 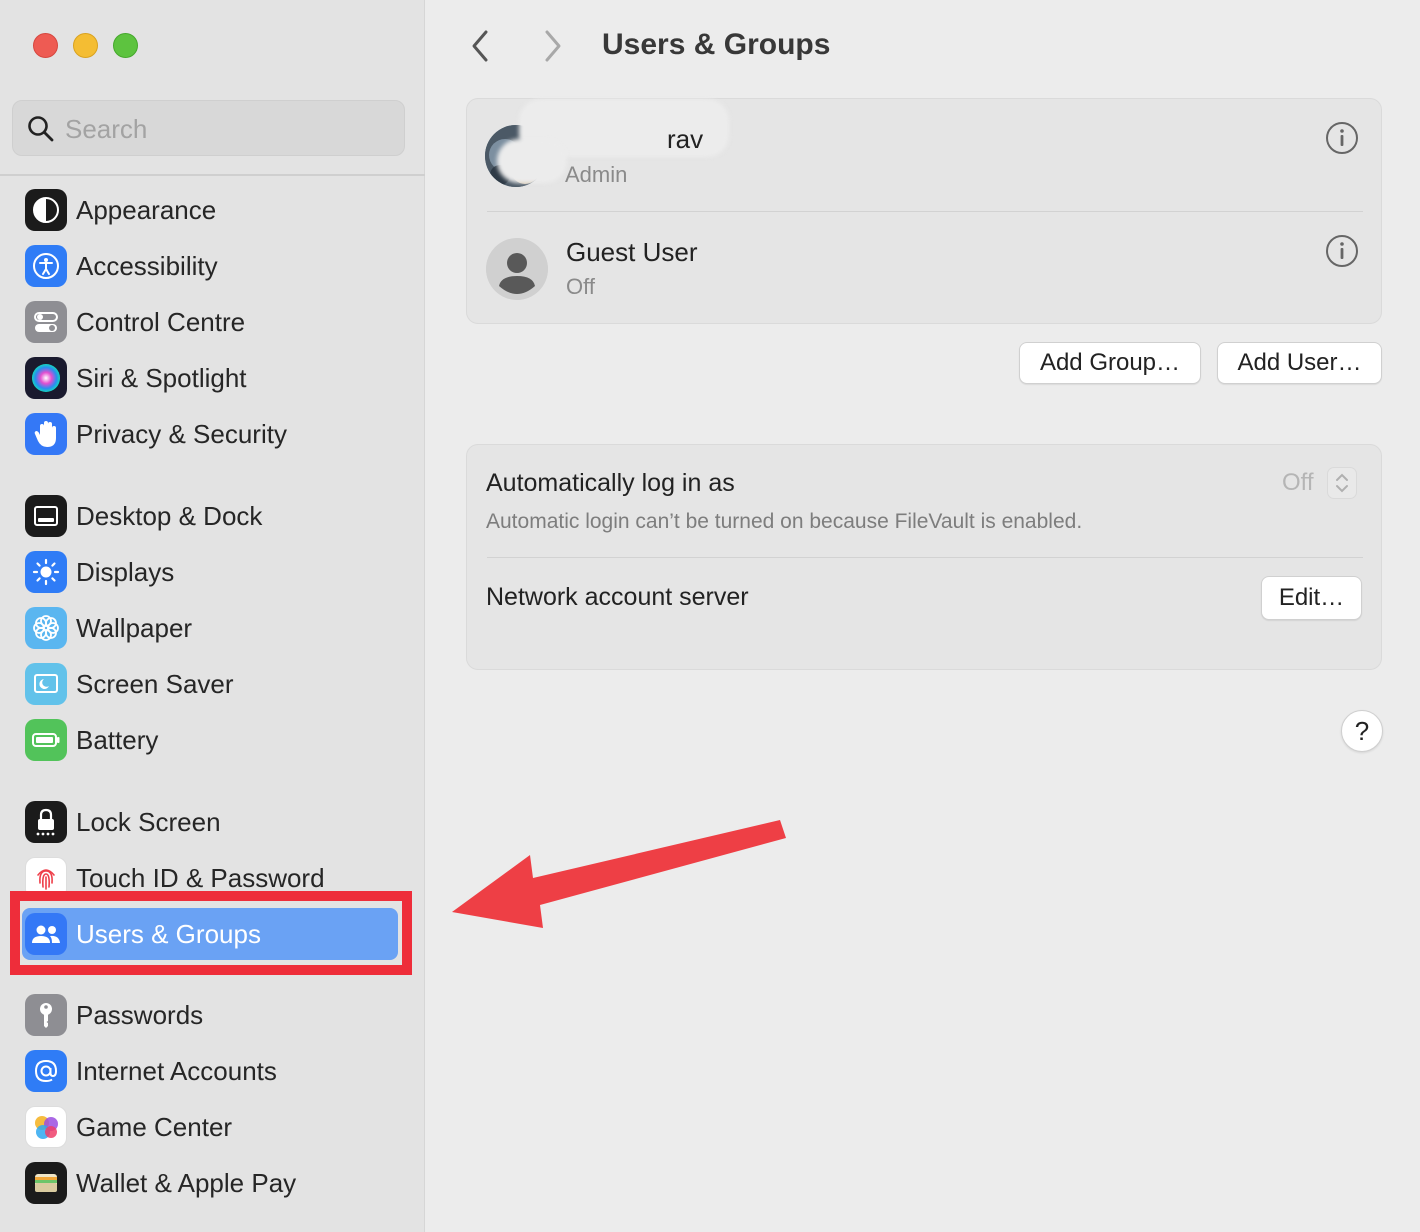 I want to click on sidebar-item-accessibility: Accessibility, so click(x=207, y=266).